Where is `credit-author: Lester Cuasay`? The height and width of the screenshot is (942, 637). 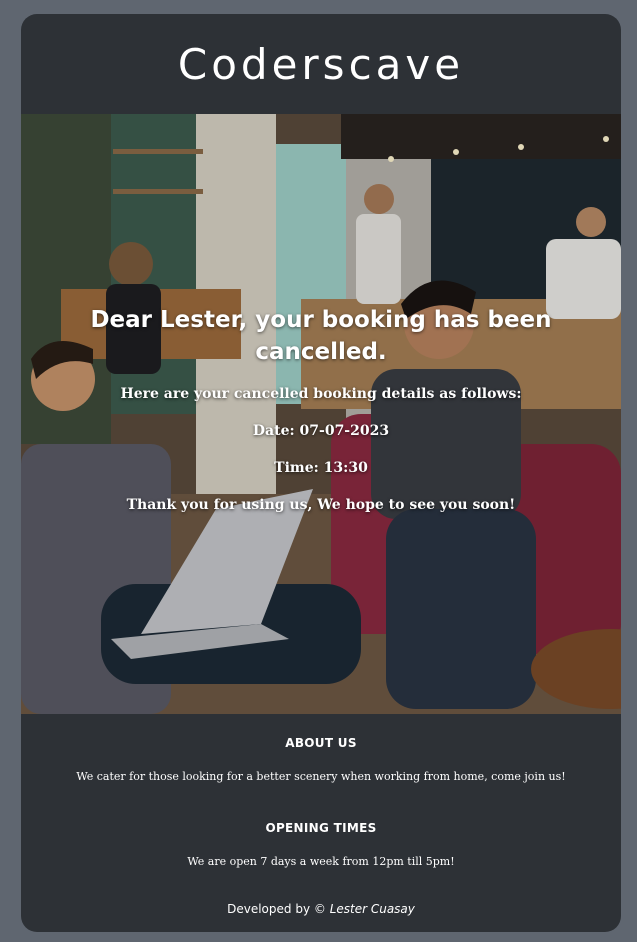
credit-author: Lester Cuasay is located at coordinates (372, 909).